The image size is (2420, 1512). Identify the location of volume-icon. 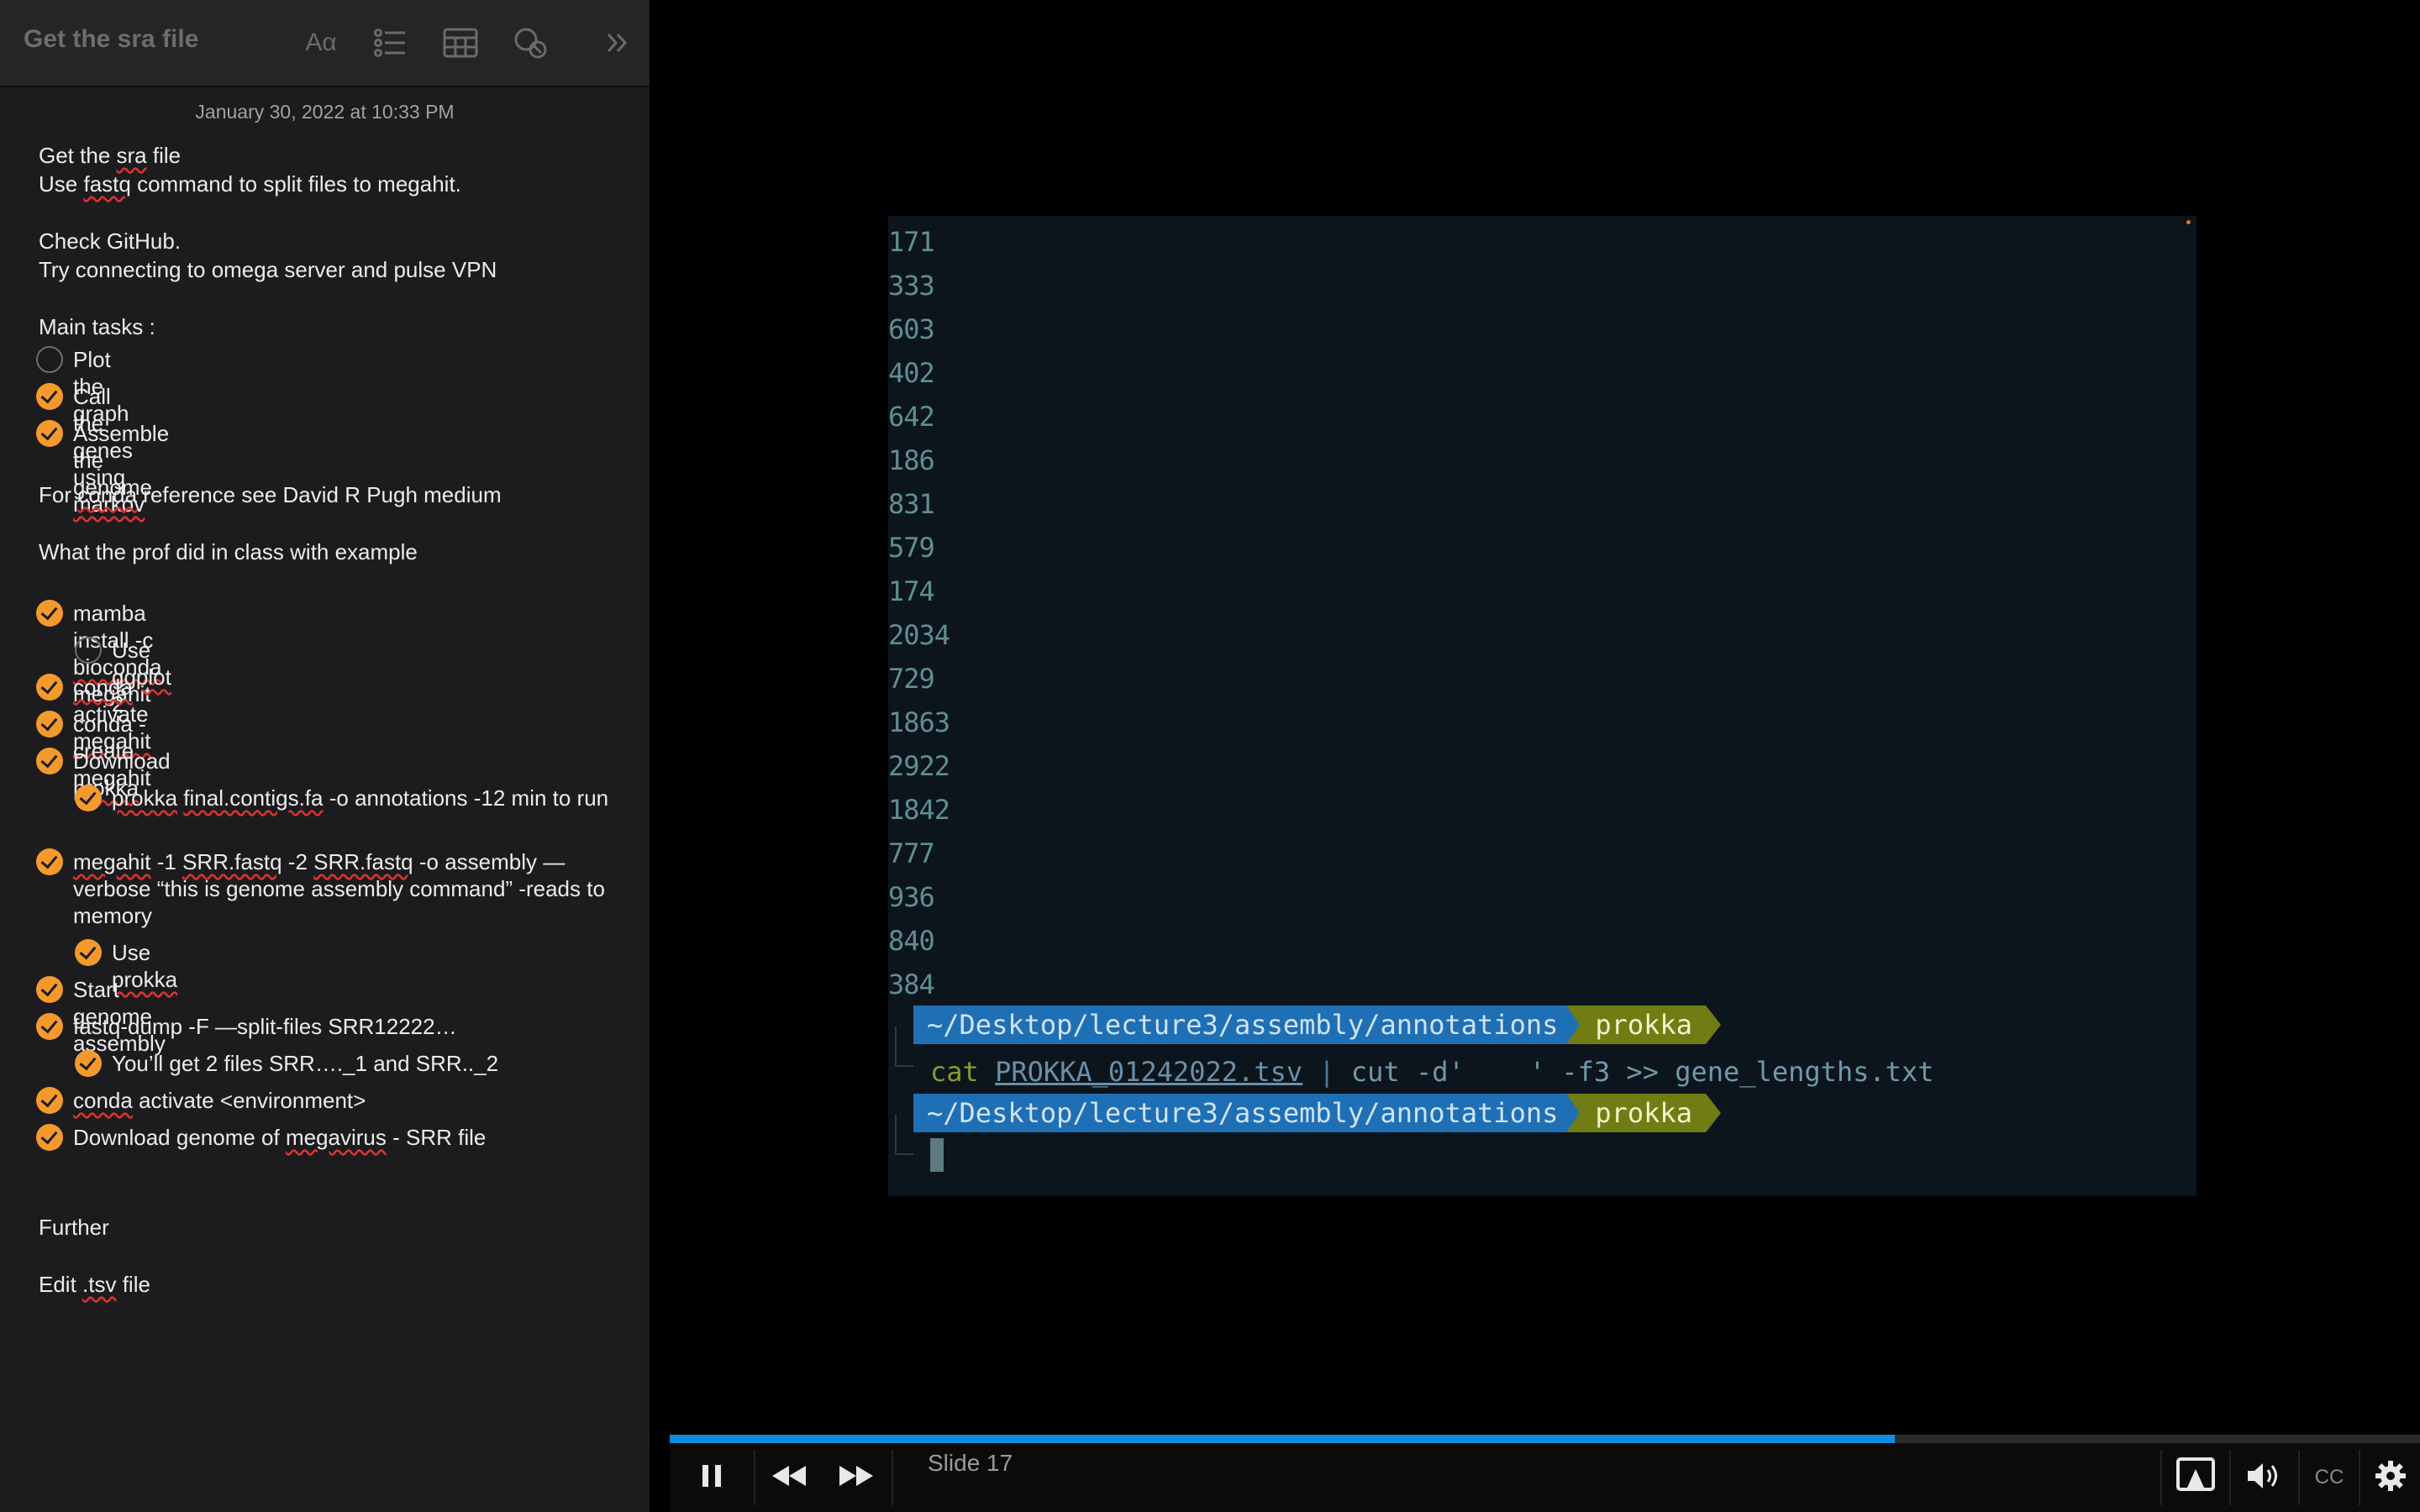
(2265, 1478).